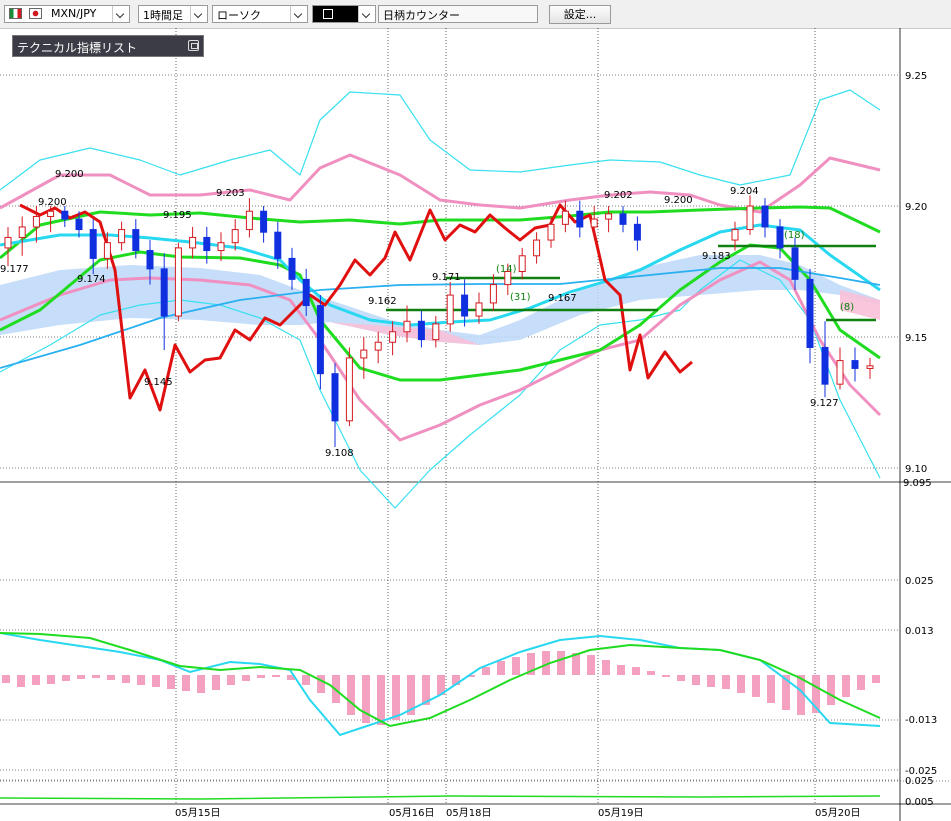  Describe the element at coordinates (517, 813) in the screenshot. I see `time-axis: 05月15日 05月16日 05月18日 05月19日 05月20日` at that location.